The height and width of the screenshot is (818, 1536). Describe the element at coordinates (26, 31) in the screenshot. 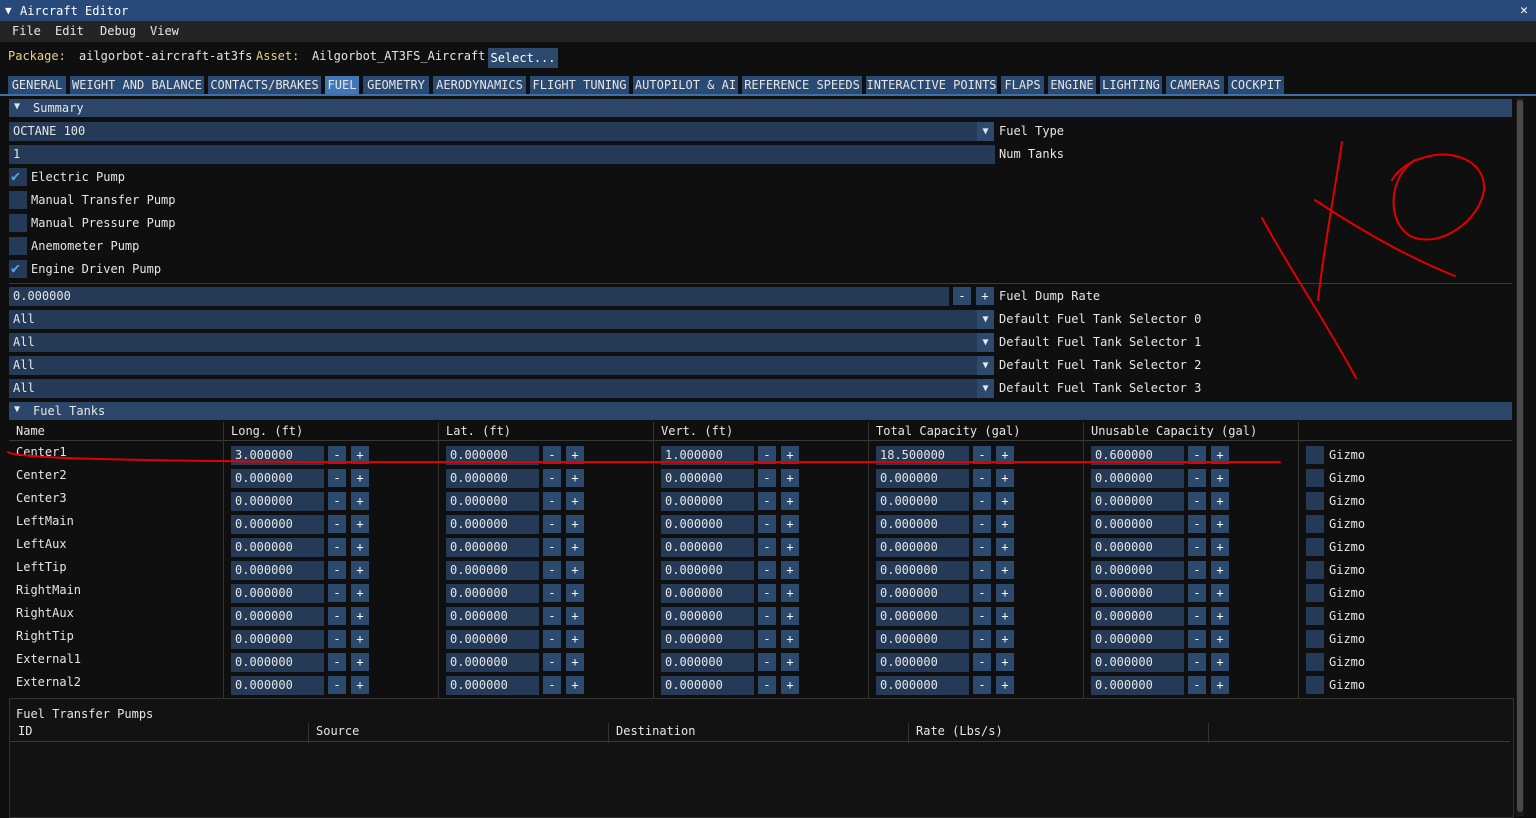

I see `menu-file: File` at that location.